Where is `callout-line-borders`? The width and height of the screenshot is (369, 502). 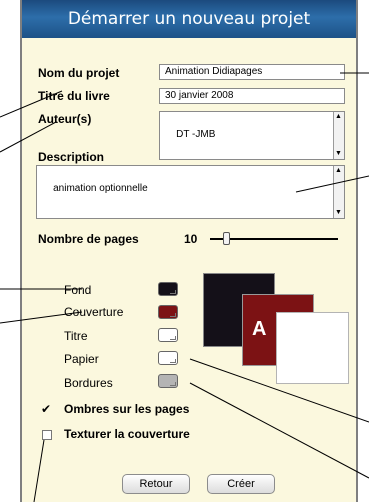 callout-line-borders is located at coordinates (279, 430).